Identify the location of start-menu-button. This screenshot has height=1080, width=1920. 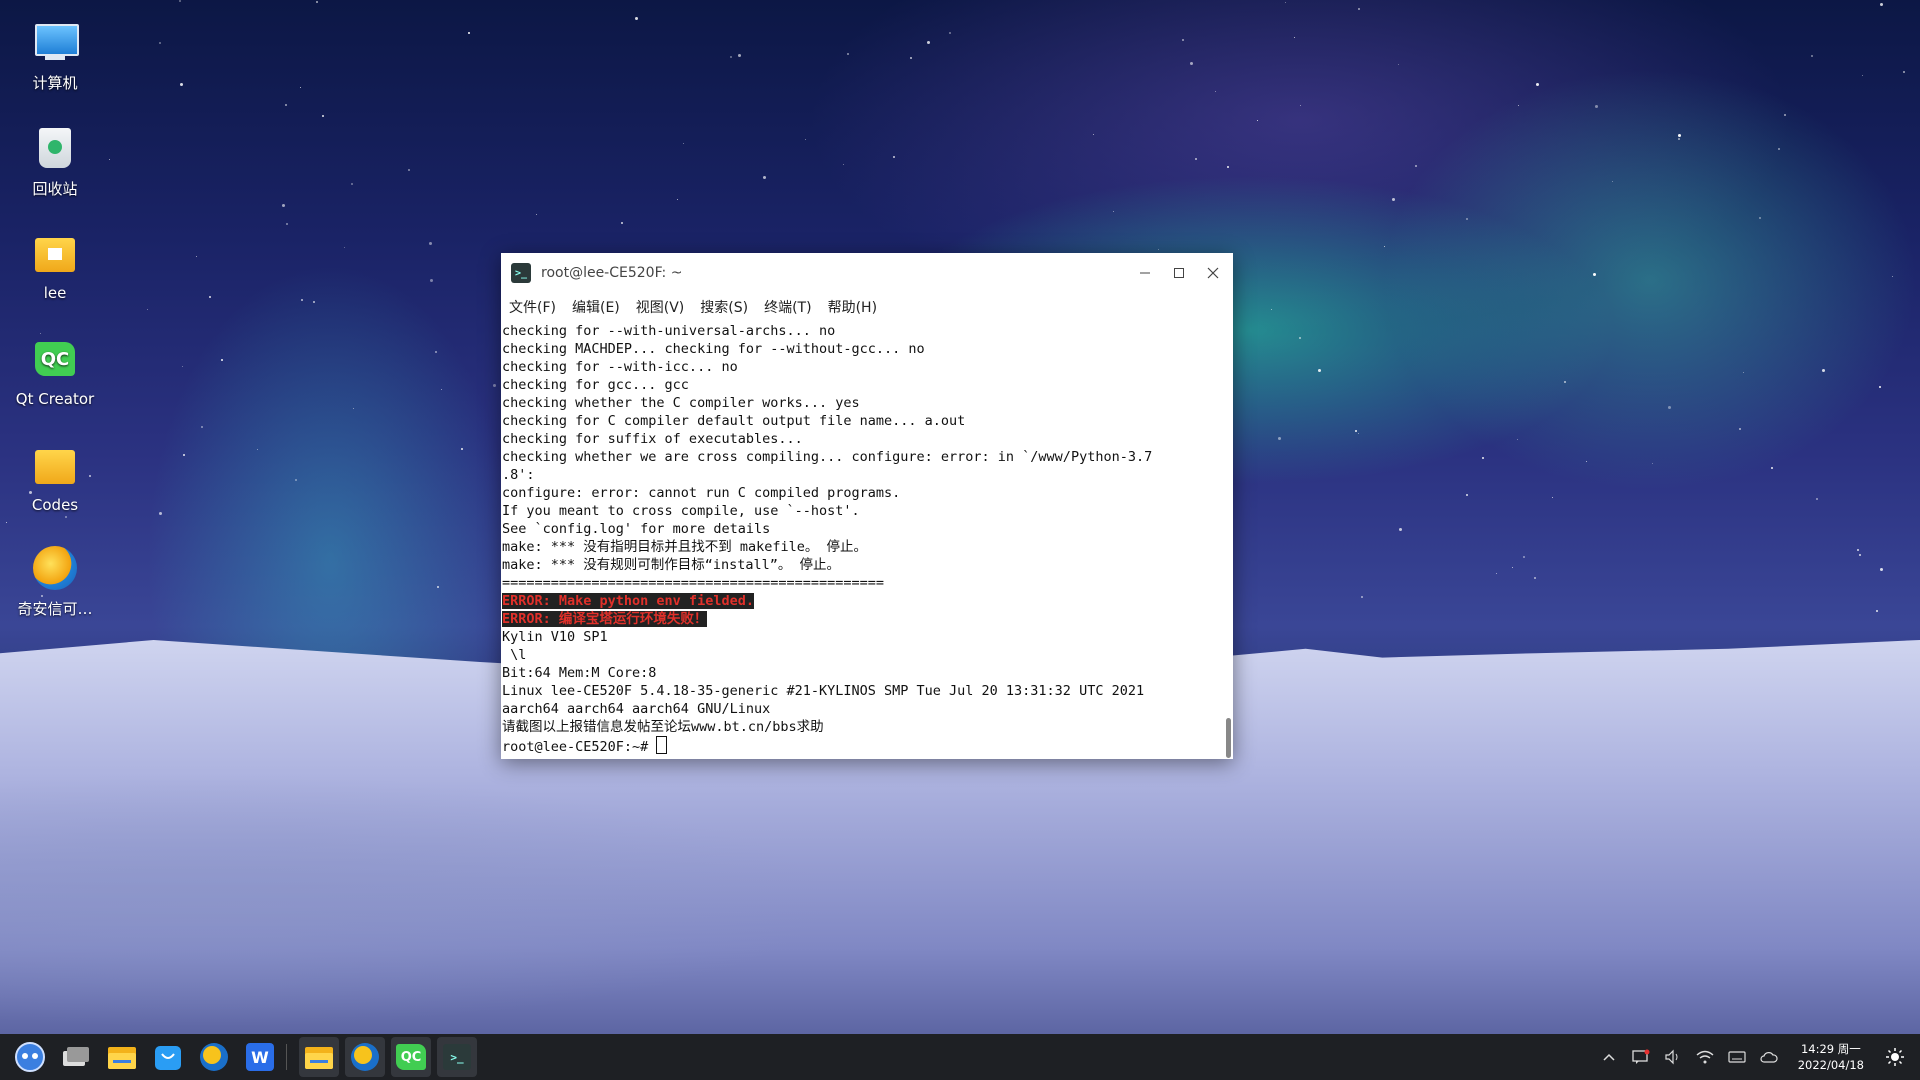
(30, 1057).